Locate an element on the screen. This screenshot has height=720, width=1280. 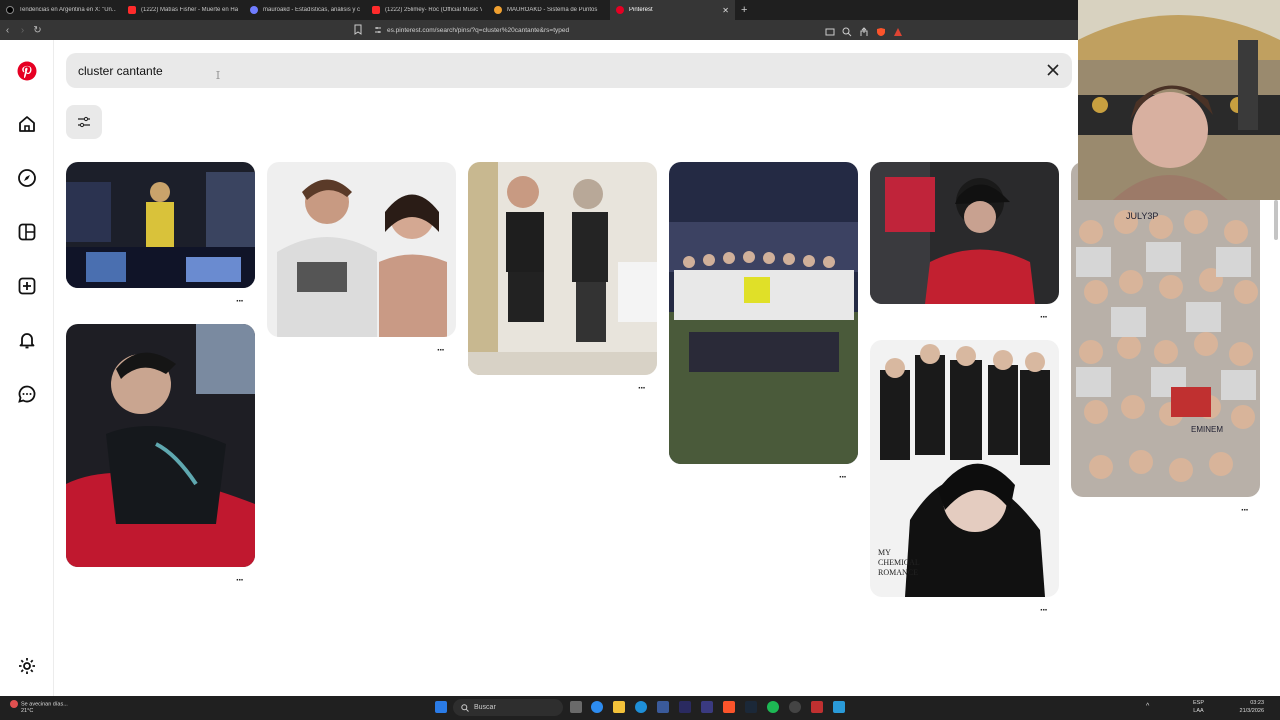
calculator-icon is located at coordinates (663, 707).